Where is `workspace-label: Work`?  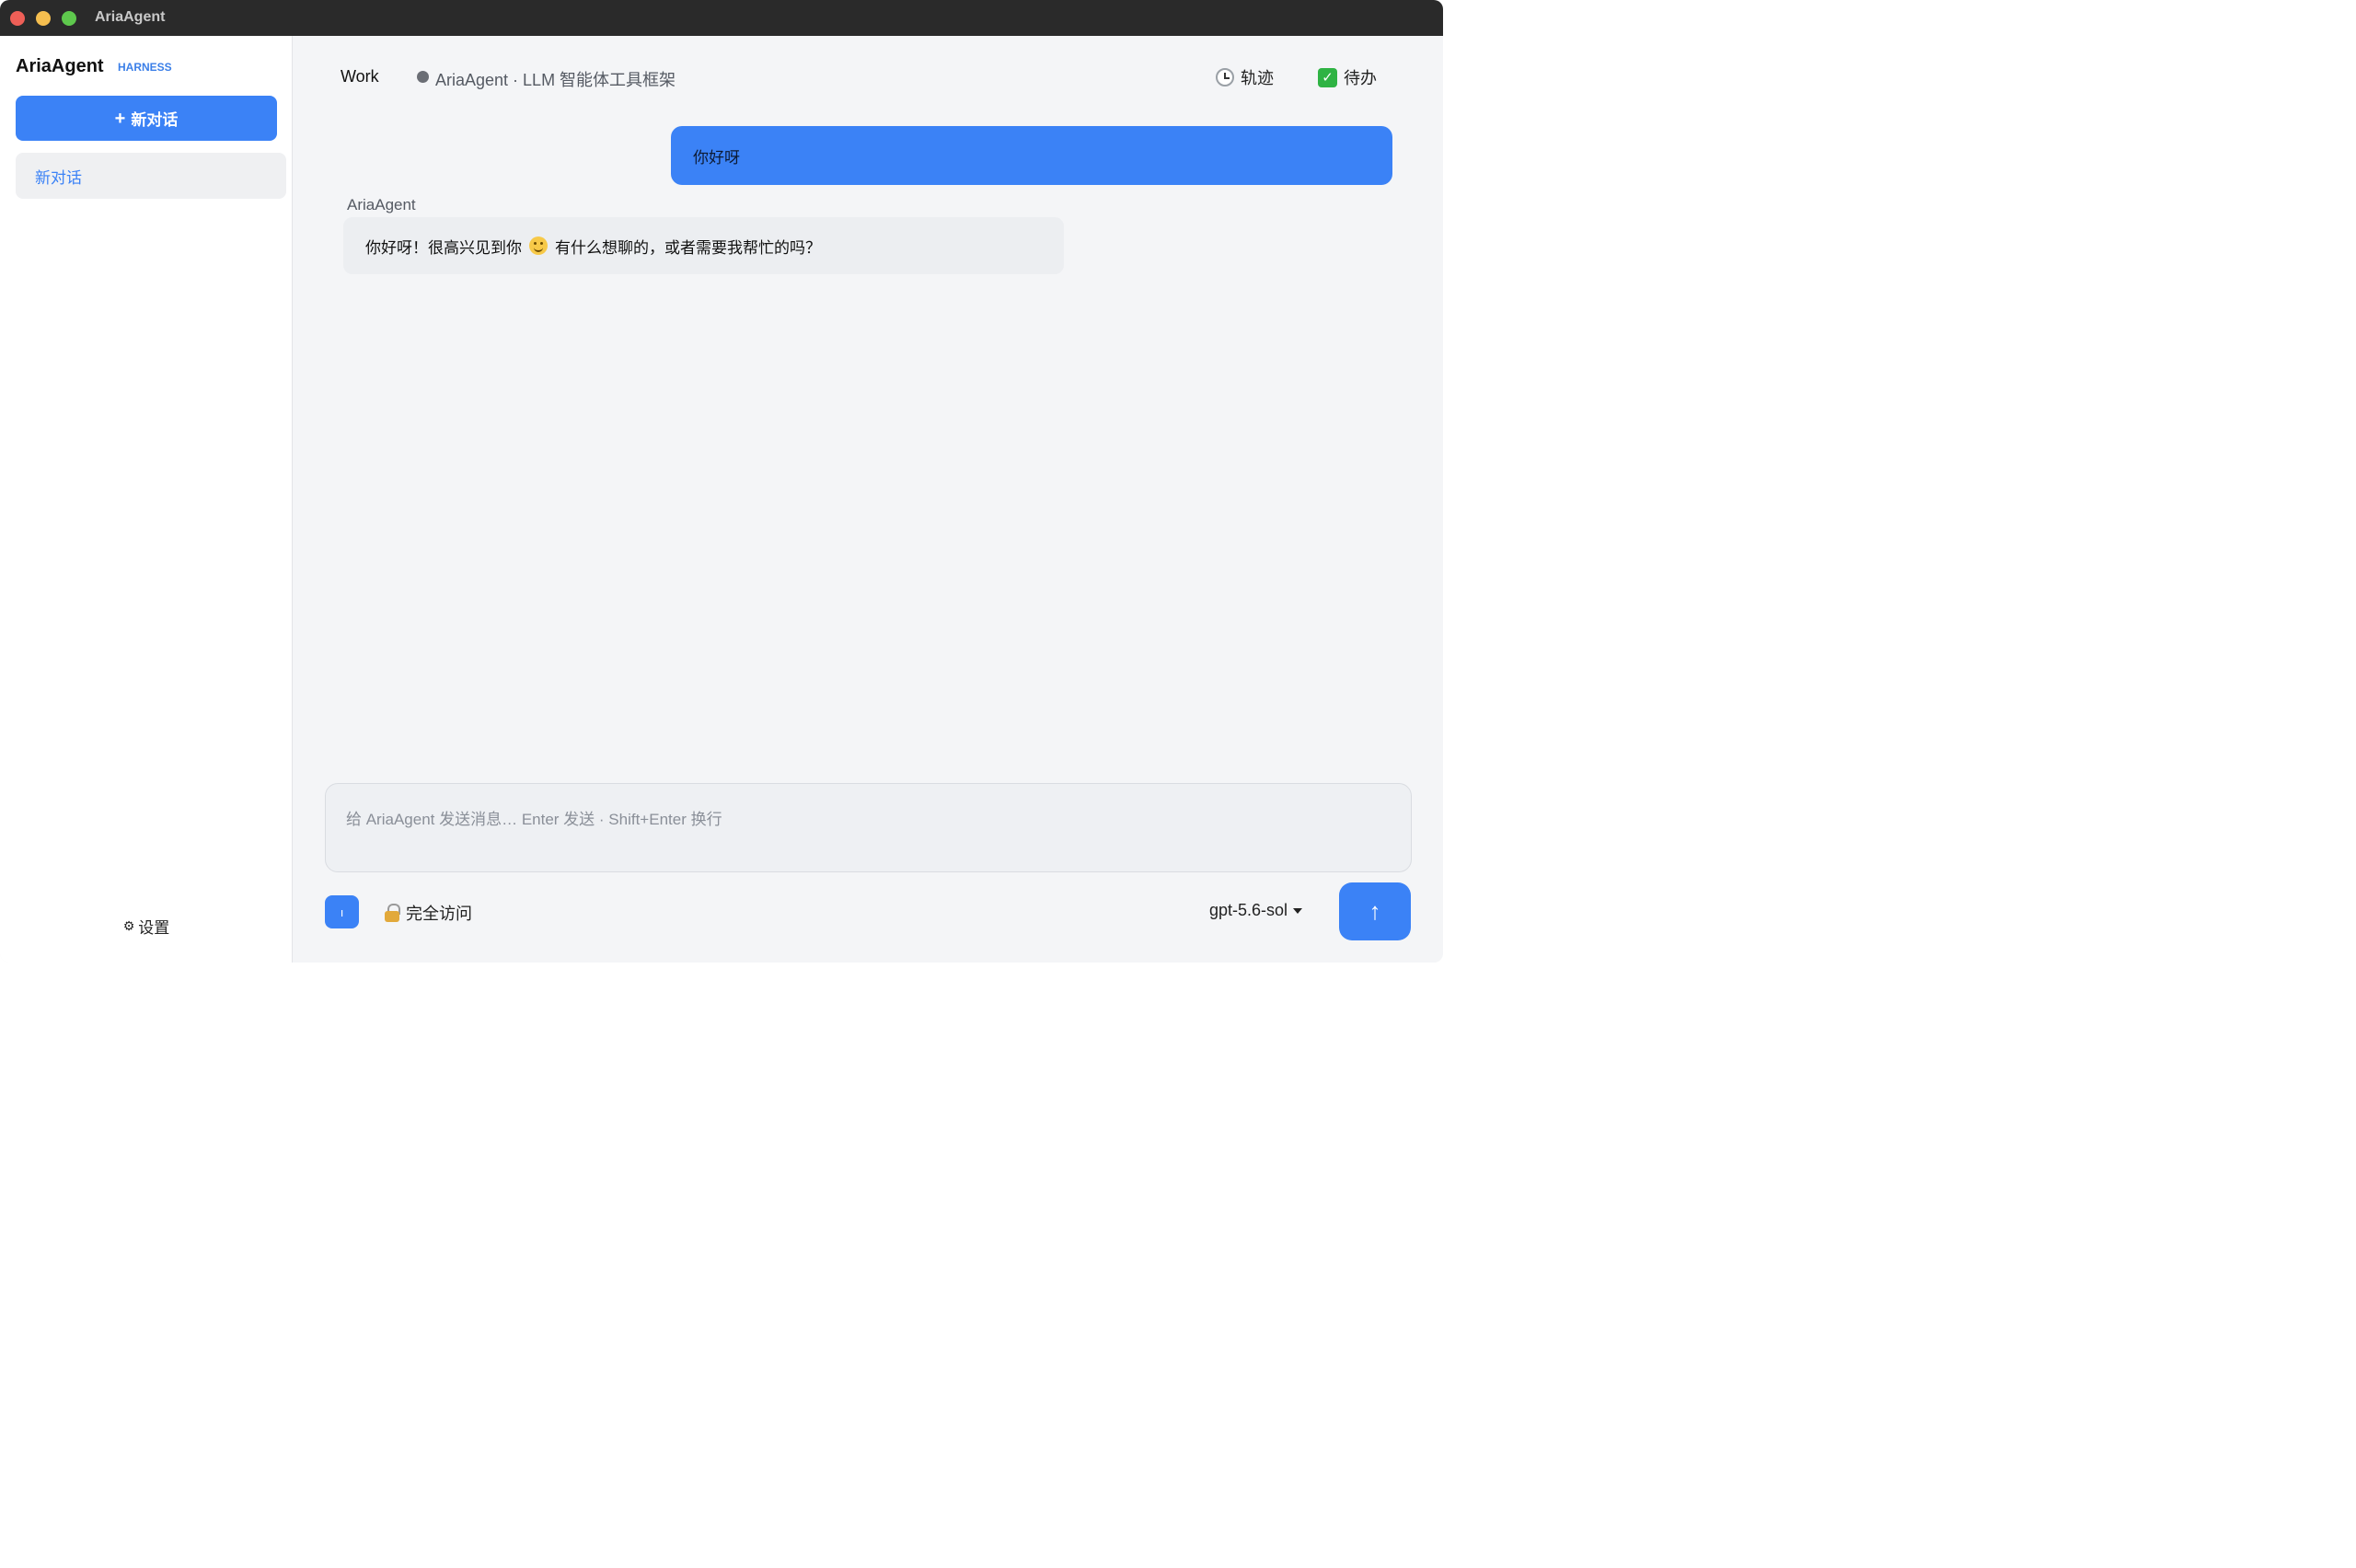
workspace-label: Work is located at coordinates (360, 76).